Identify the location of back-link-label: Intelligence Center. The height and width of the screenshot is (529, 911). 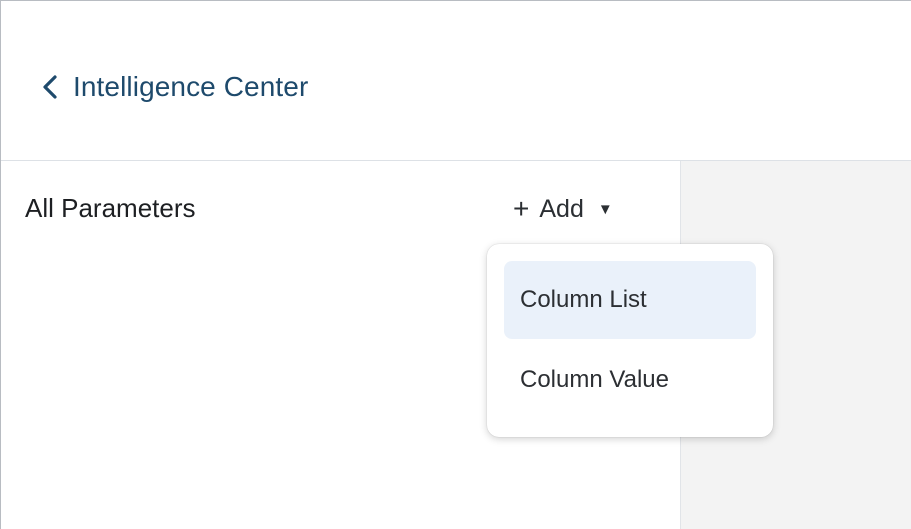
(191, 86).